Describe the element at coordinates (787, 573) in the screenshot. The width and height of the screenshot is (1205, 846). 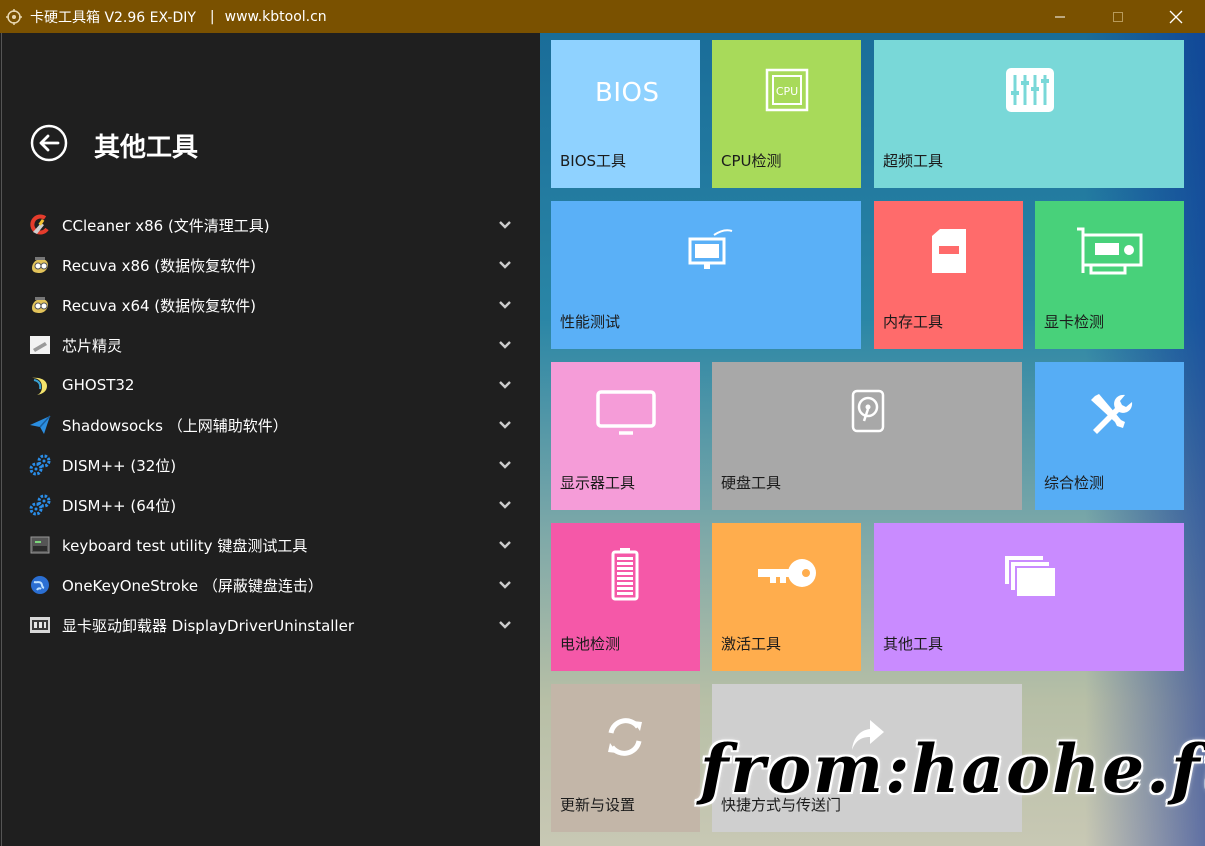
I see `key-icon` at that location.